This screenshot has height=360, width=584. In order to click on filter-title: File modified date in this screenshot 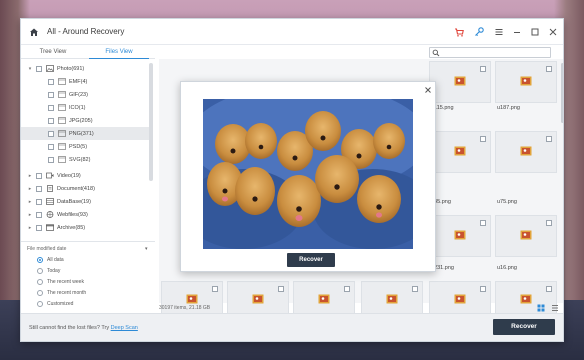, I will do `click(47, 249)`.